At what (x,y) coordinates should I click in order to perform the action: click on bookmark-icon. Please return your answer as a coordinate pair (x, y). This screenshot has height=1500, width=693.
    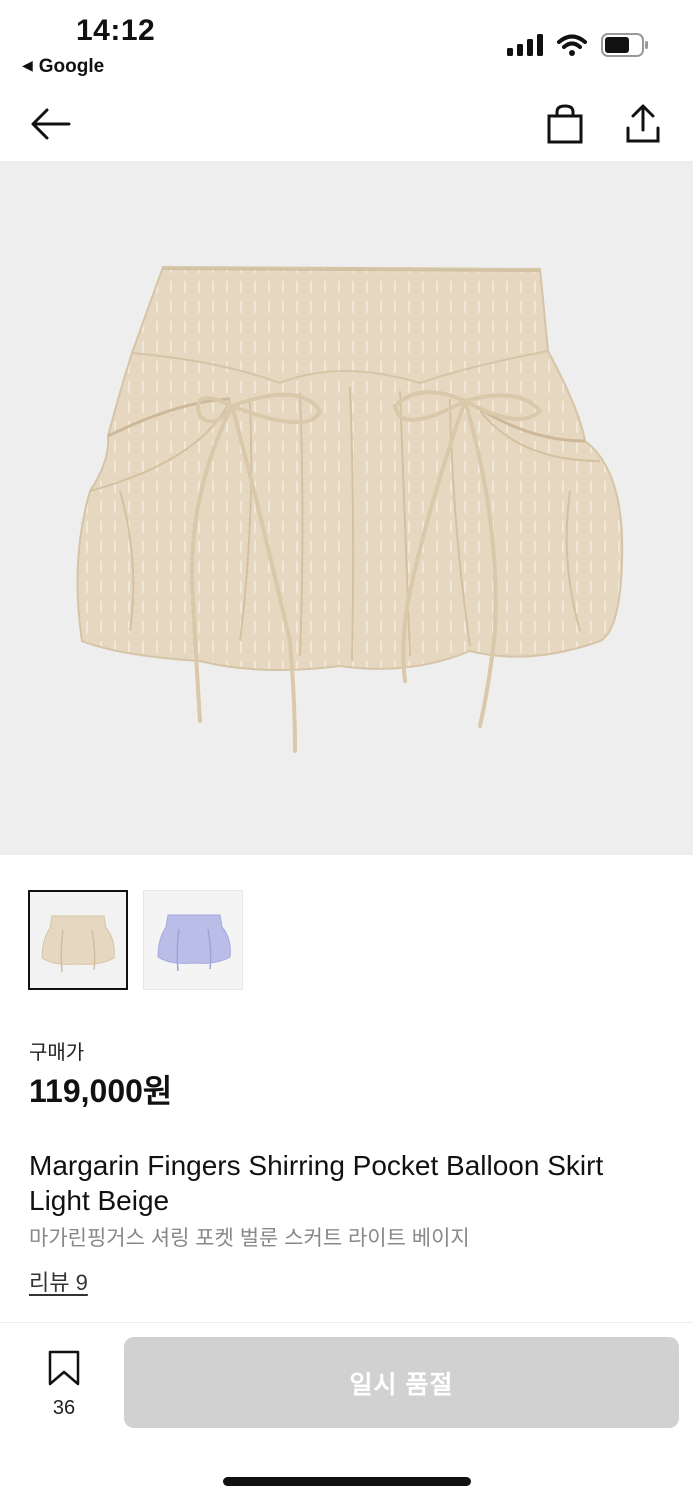
    Looking at the image, I should click on (64, 1368).